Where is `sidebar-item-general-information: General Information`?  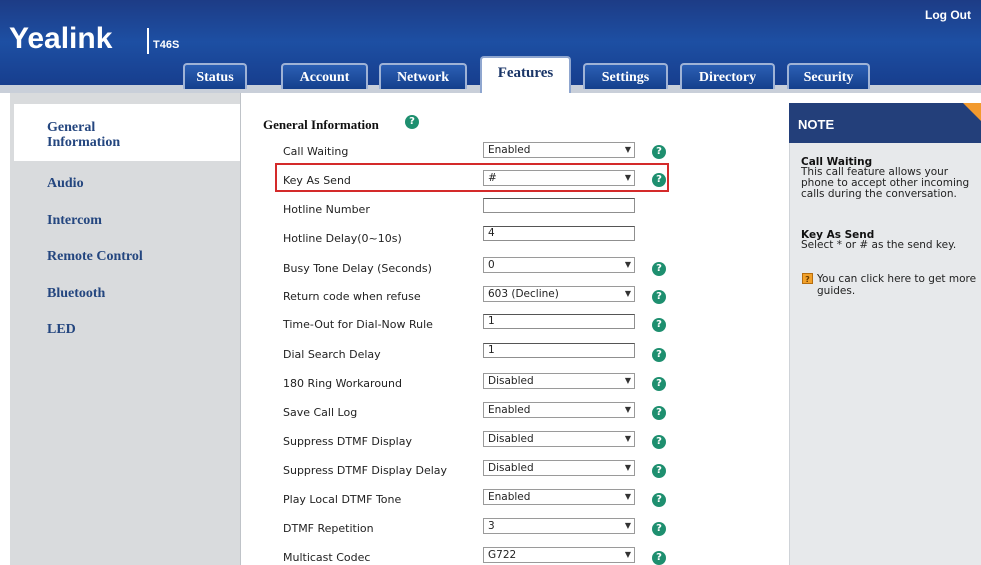
sidebar-item-general-information: General Information is located at coordinates (107, 135).